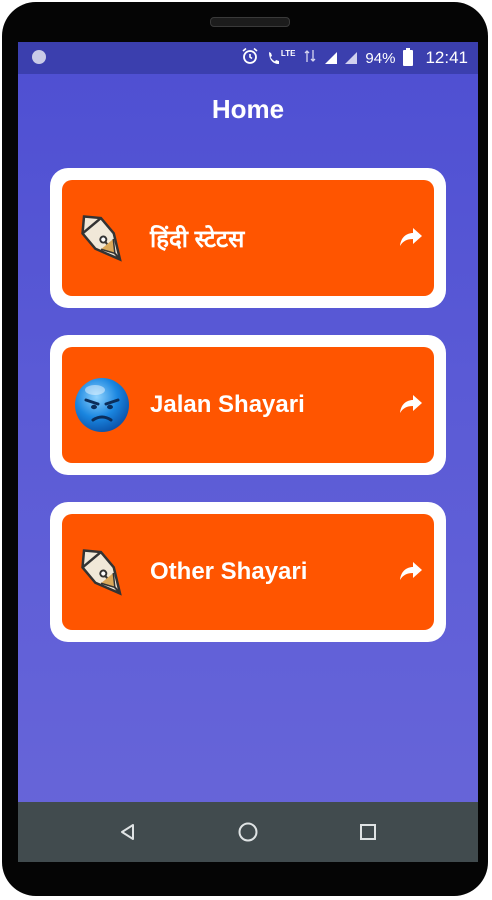  What do you see at coordinates (197, 239) in the screenshot?
I see `menu-card-label: हिंदी स्टेटस` at bounding box center [197, 239].